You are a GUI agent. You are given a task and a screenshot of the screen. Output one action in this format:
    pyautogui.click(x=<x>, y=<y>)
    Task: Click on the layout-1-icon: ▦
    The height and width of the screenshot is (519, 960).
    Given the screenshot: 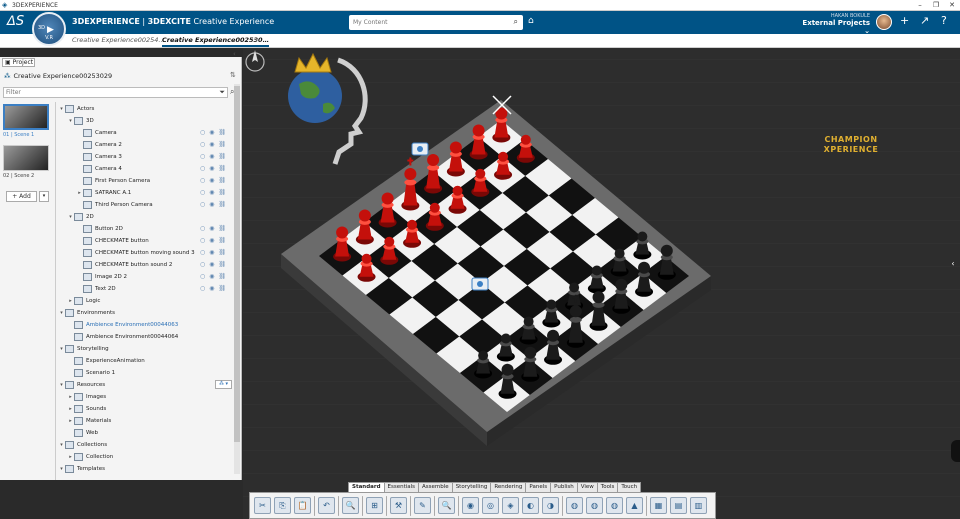 What is the action you would take?
    pyautogui.click(x=658, y=505)
    